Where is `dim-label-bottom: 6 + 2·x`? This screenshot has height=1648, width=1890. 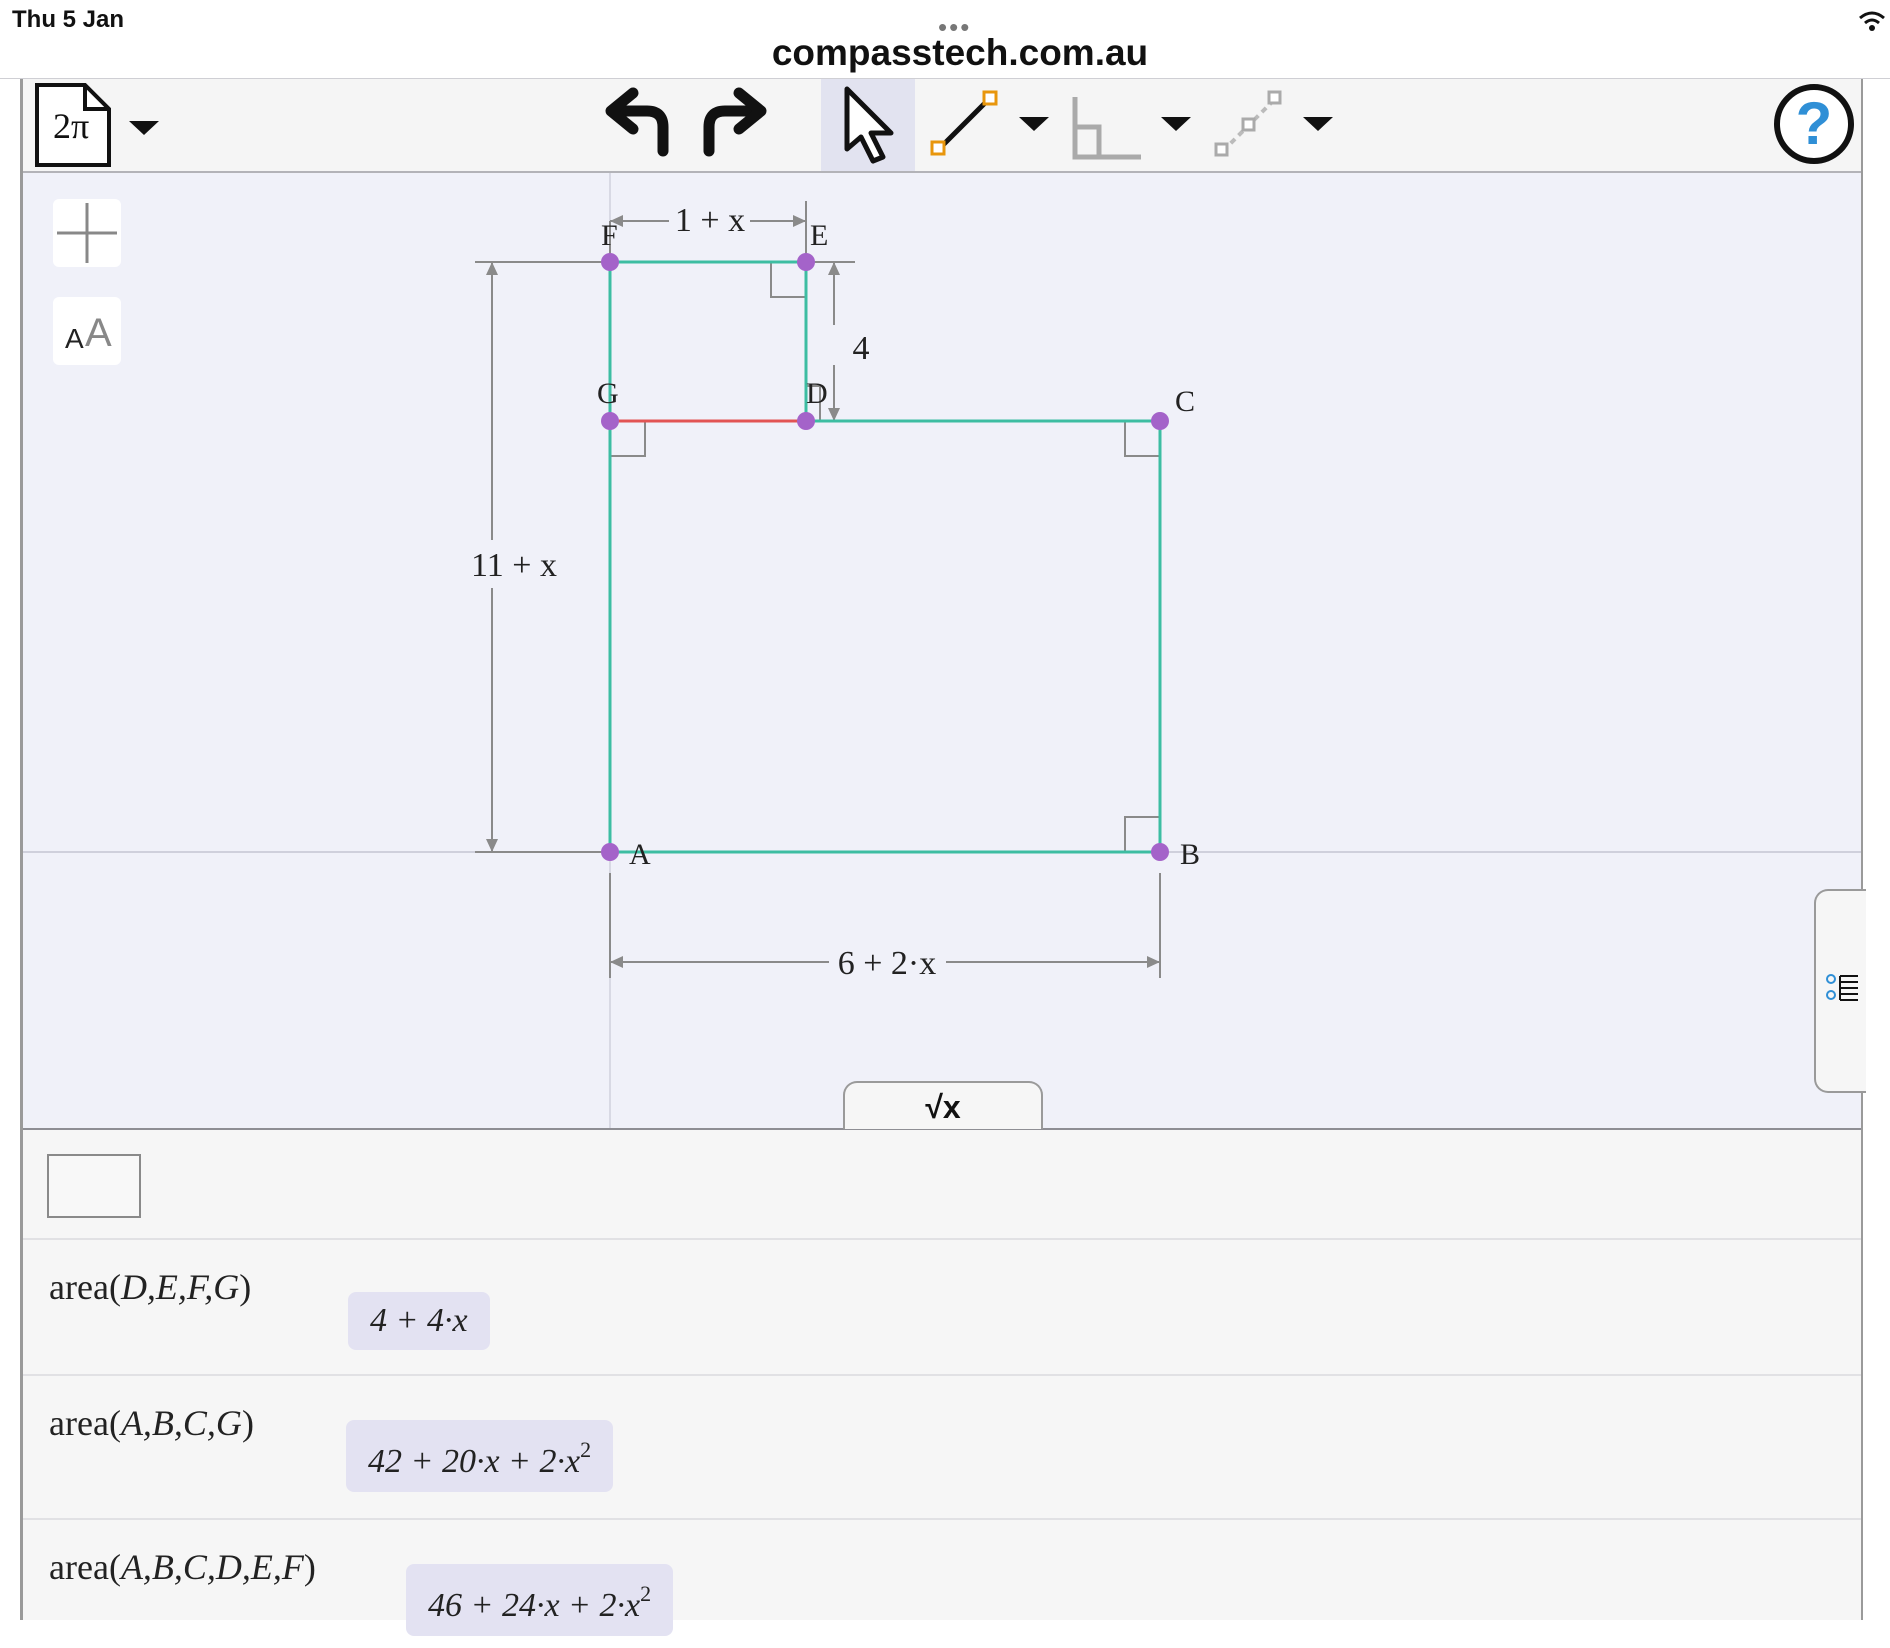 dim-label-bottom: 6 + 2·x is located at coordinates (887, 963).